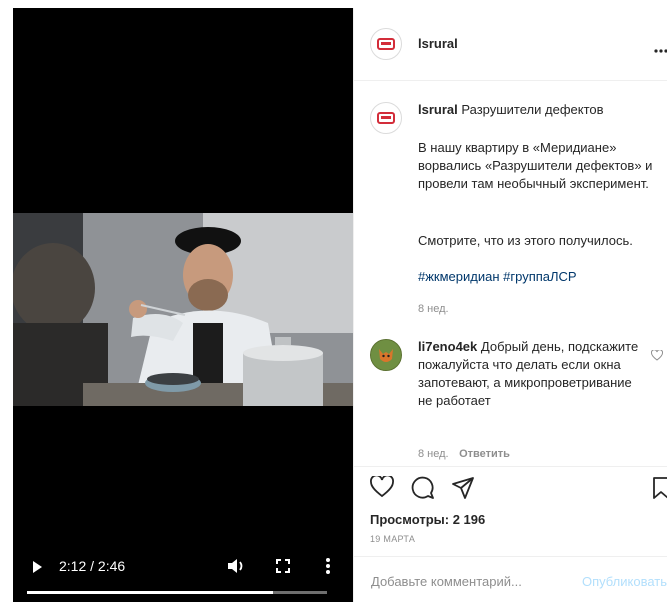  I want to click on comment-time: 8 нед., so click(433, 454).